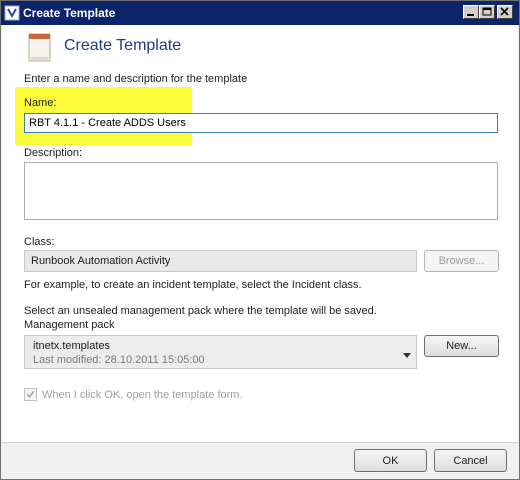 This screenshot has width=520, height=480. I want to click on template-page-icon, so click(40, 48).